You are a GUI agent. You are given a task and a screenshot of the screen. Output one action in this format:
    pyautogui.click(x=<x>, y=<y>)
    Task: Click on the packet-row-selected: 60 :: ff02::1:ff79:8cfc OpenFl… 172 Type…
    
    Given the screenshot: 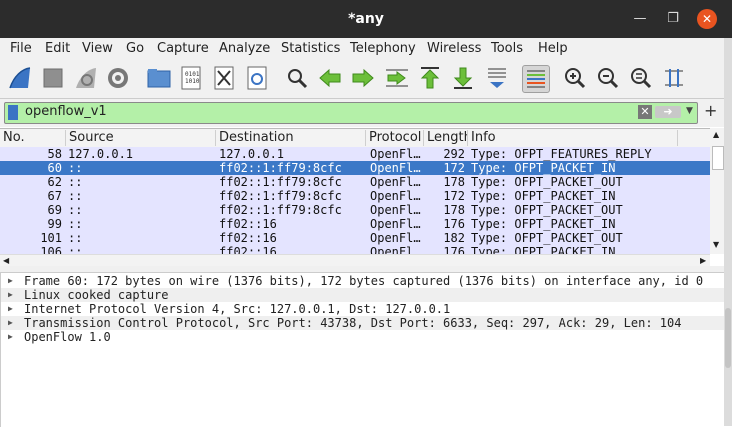 What is the action you would take?
    pyautogui.click(x=355, y=168)
    